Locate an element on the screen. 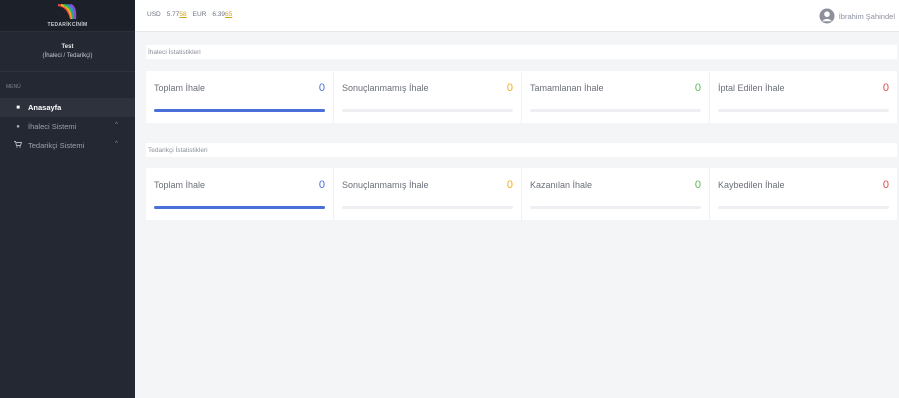 Image resolution: width=899 pixels, height=398 pixels. stat-completed-tenders: Tamamlanan İhale 0 is located at coordinates (616, 97).